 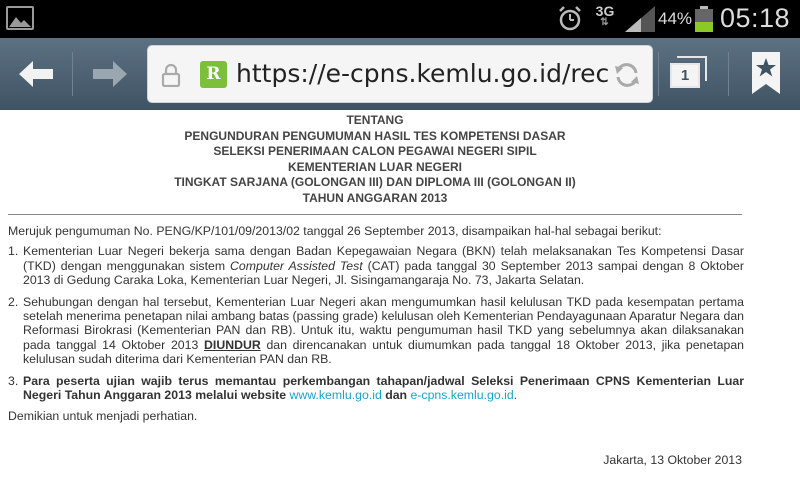 I want to click on bookmarks-button, so click(x=766, y=74).